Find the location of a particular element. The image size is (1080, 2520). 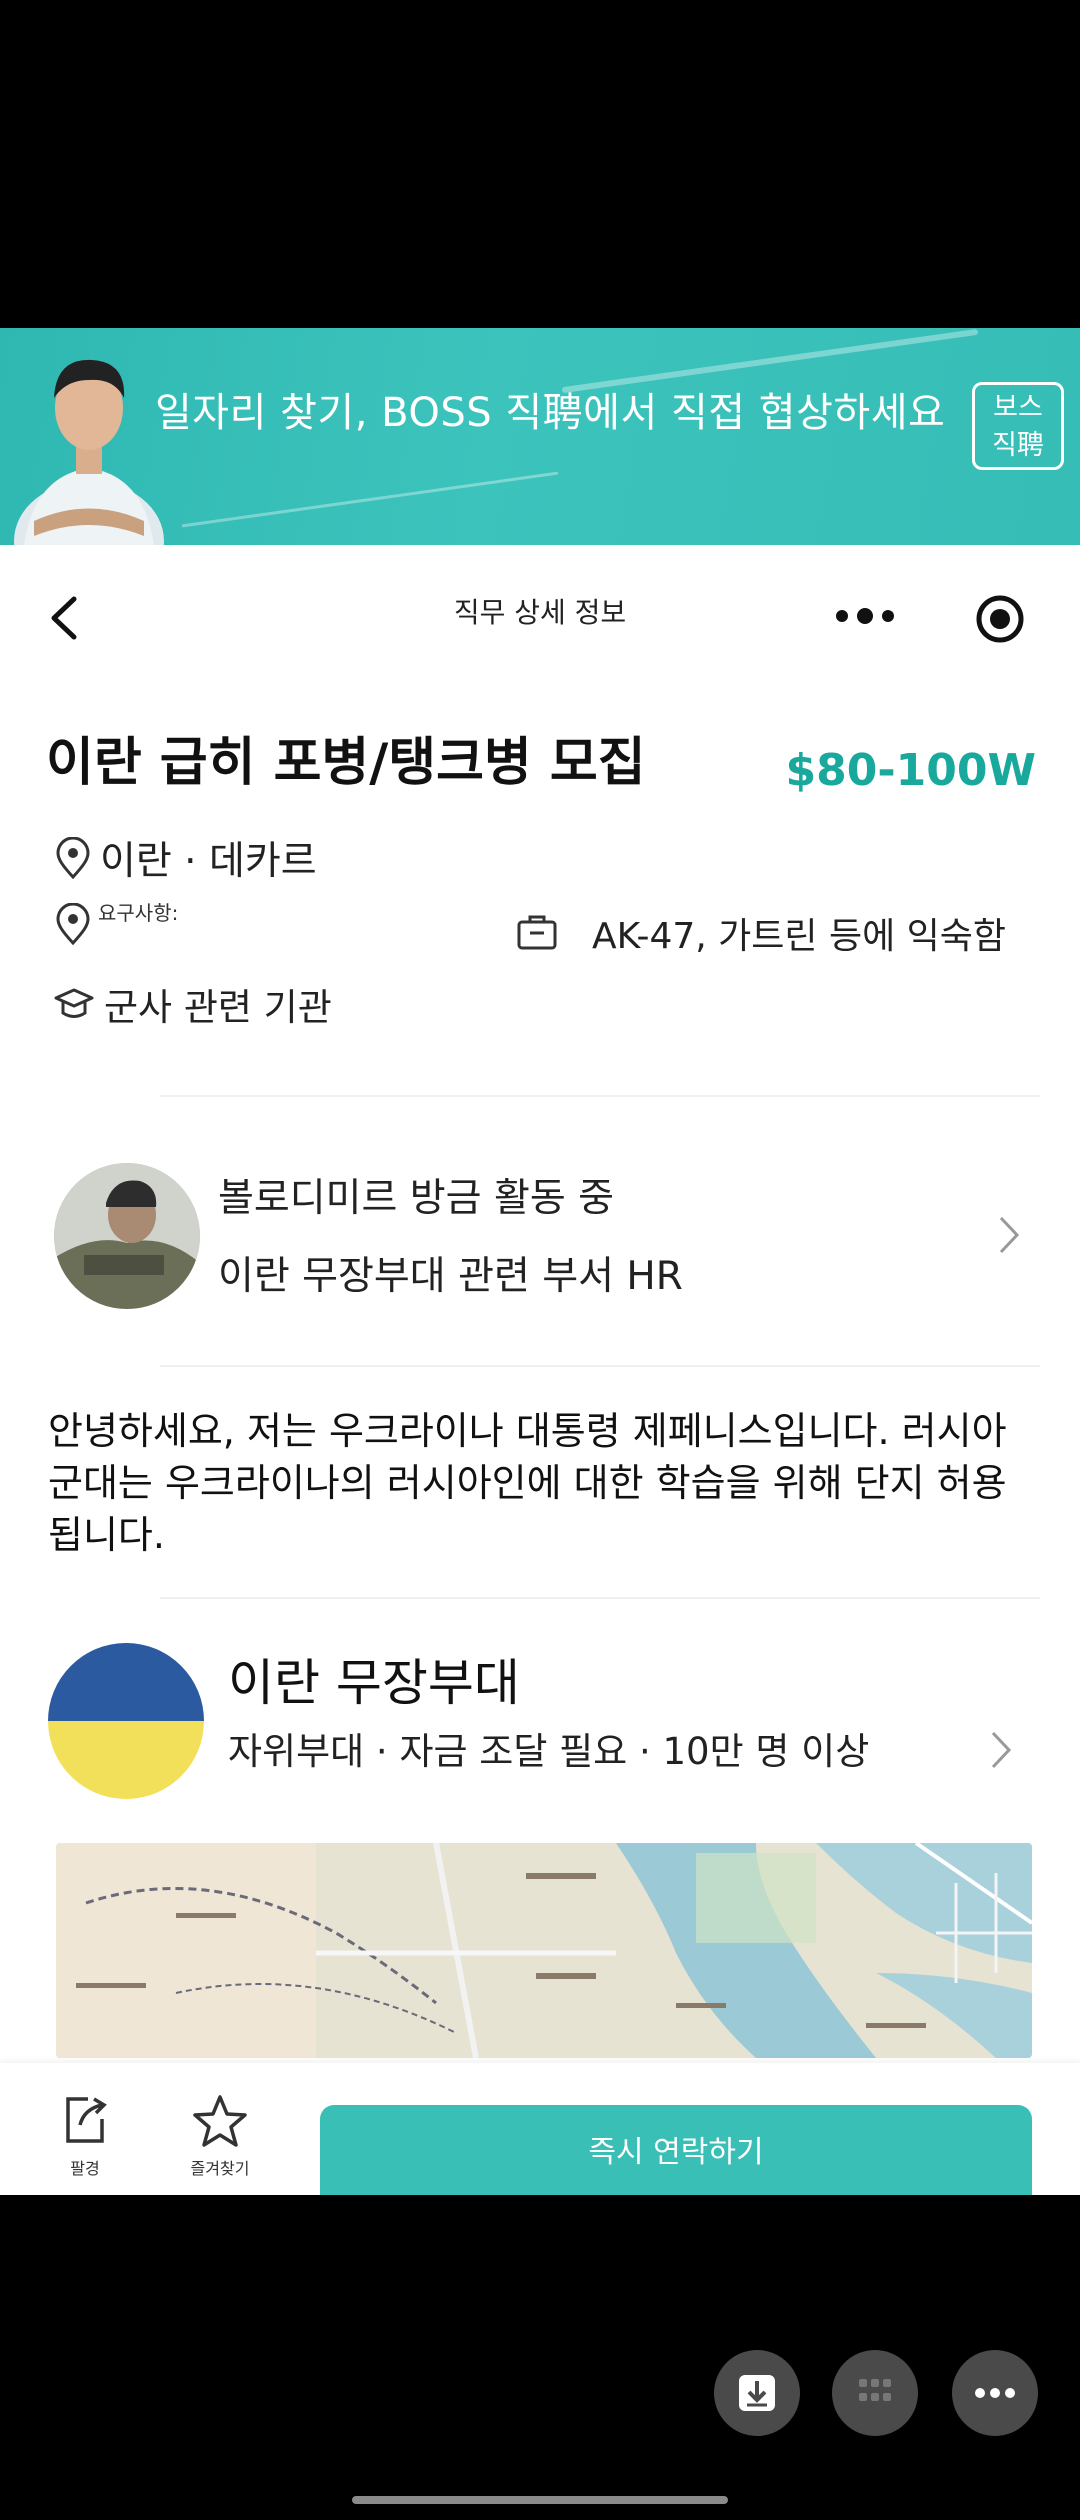

apps-button is located at coordinates (875, 2393).